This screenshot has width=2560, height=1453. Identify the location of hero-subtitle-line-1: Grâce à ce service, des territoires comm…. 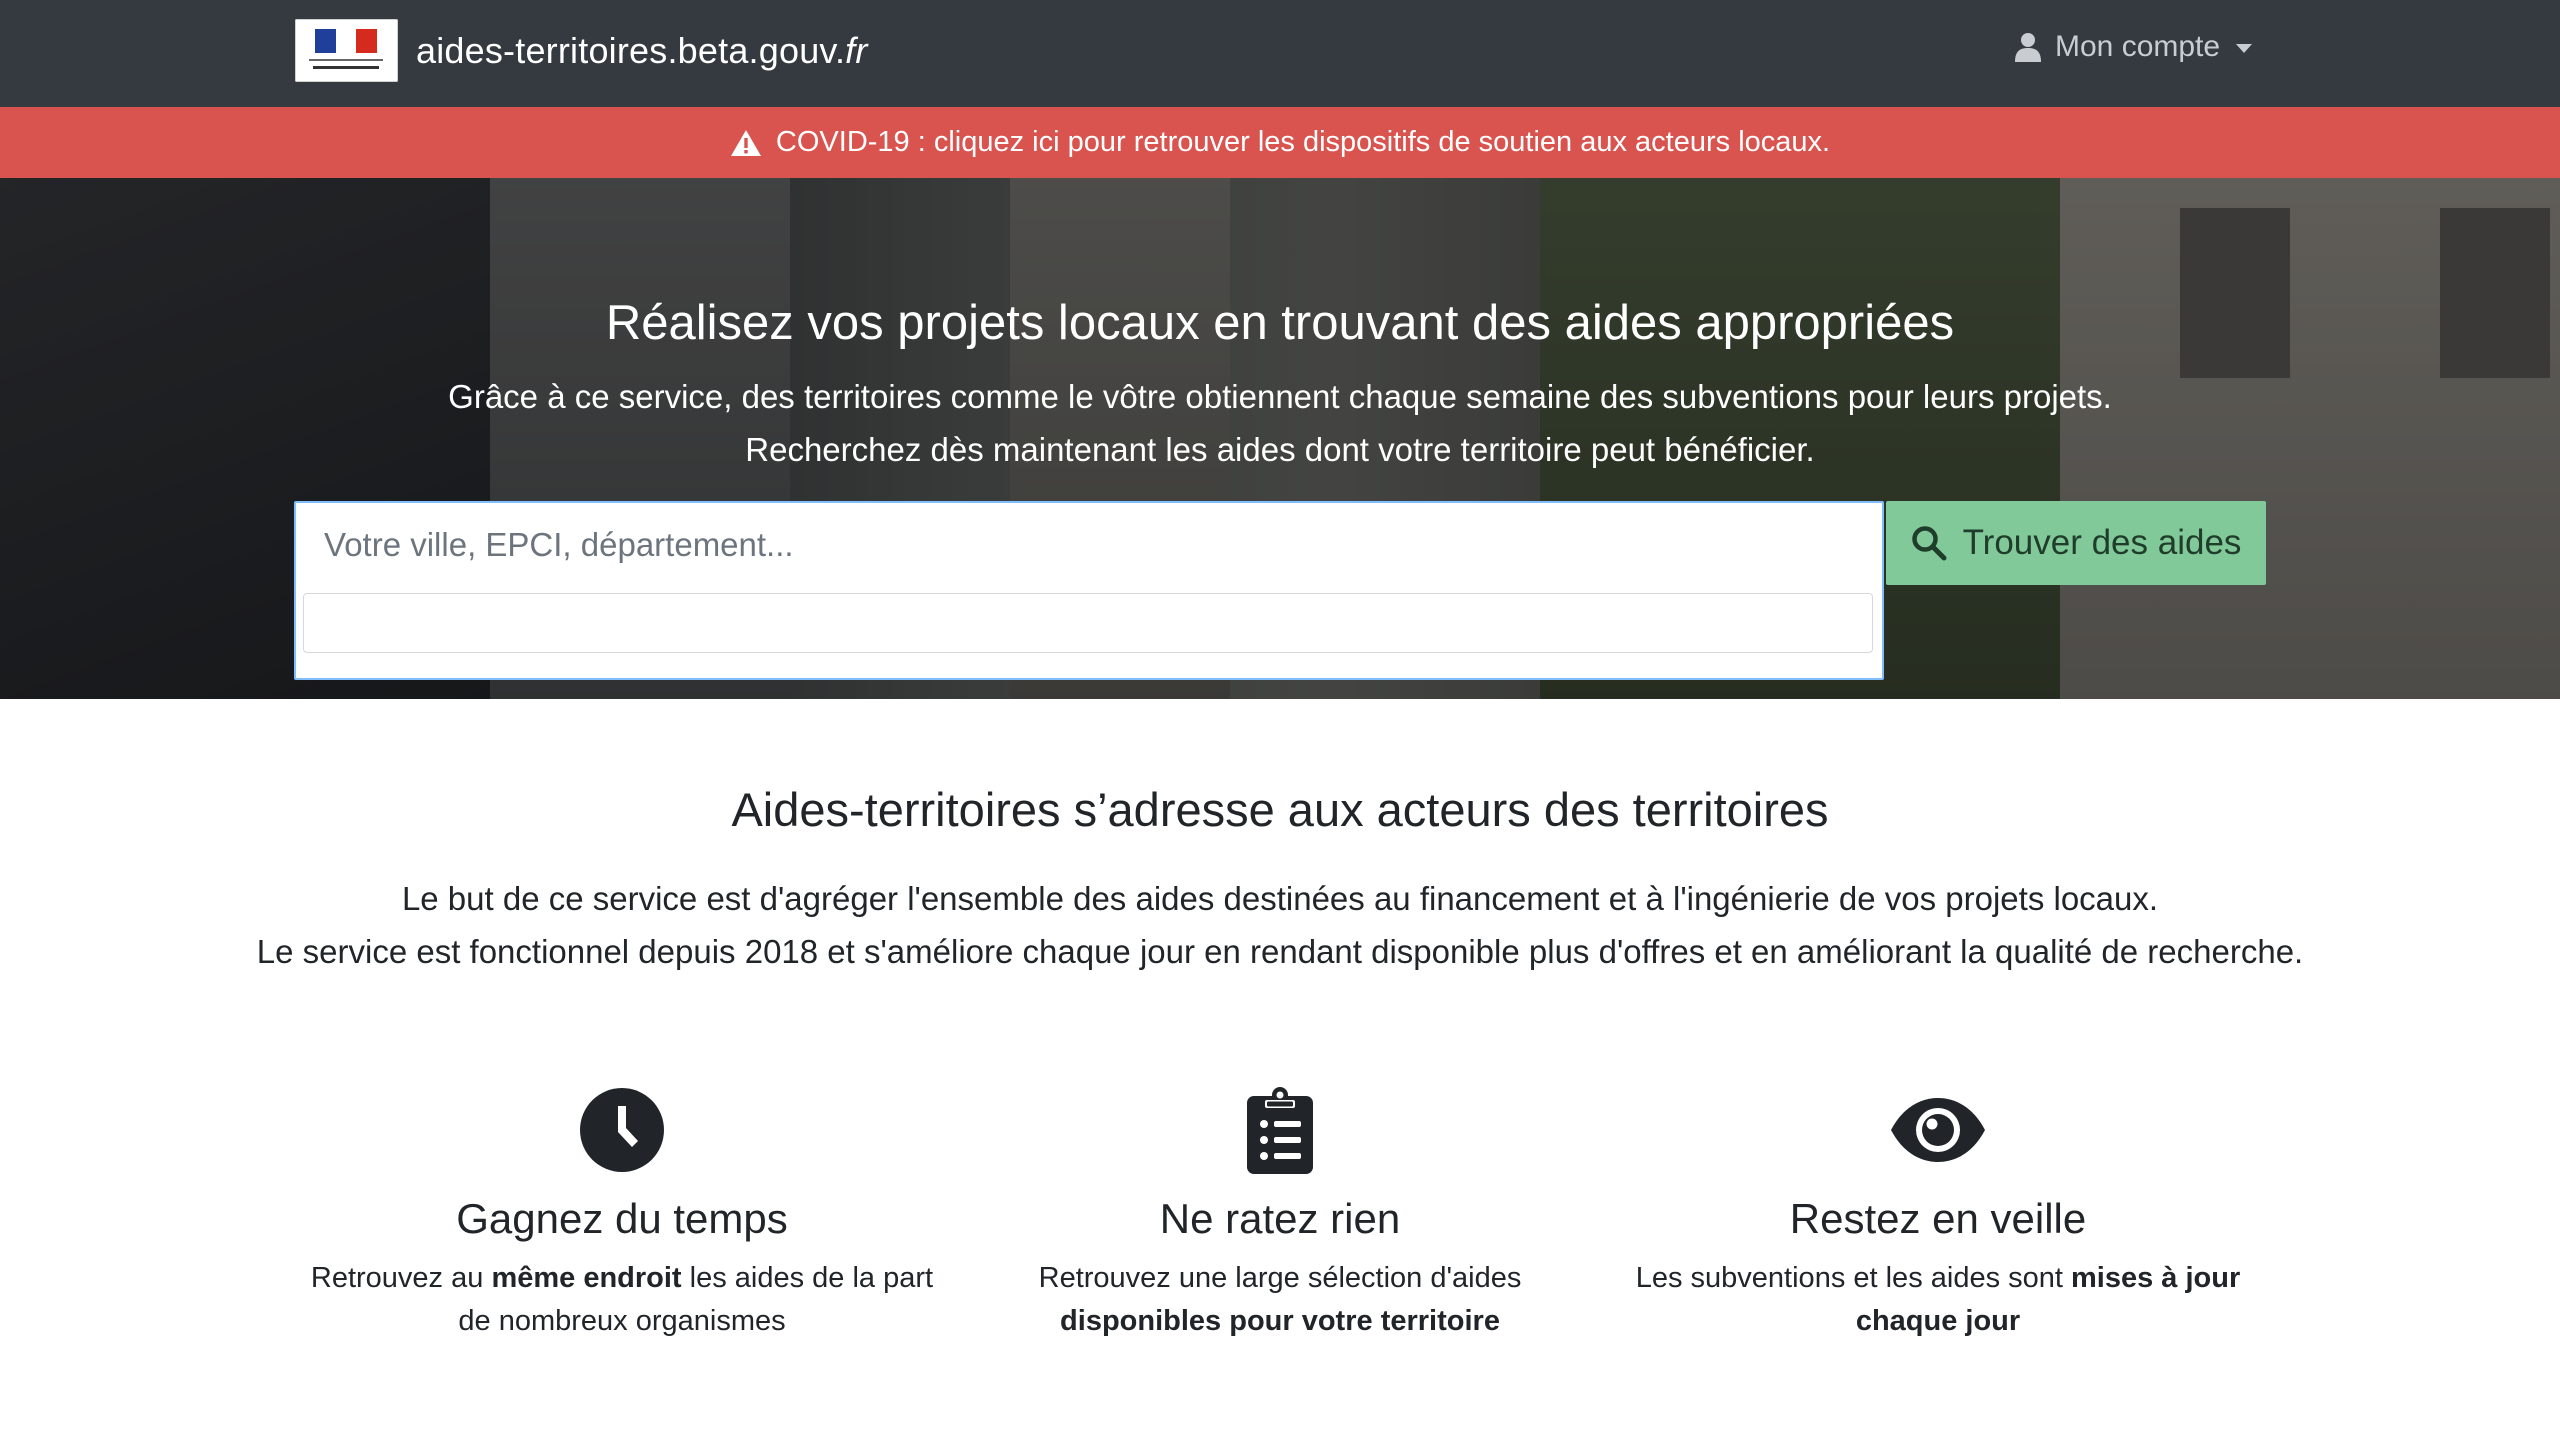
(1280, 396).